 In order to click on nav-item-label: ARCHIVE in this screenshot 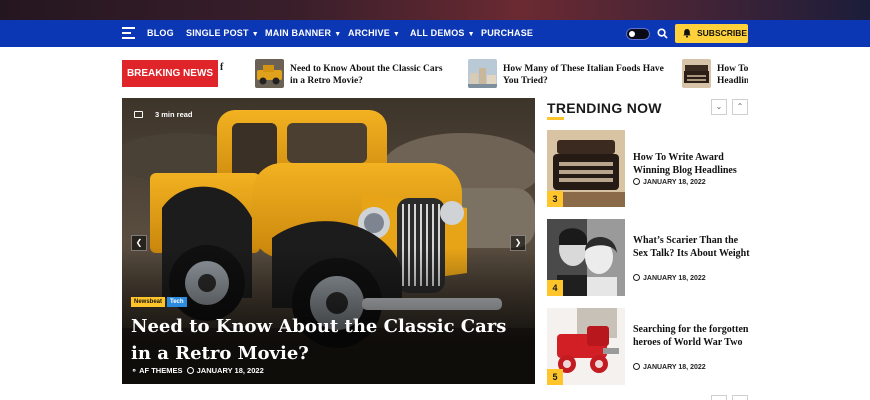, I will do `click(369, 33)`.